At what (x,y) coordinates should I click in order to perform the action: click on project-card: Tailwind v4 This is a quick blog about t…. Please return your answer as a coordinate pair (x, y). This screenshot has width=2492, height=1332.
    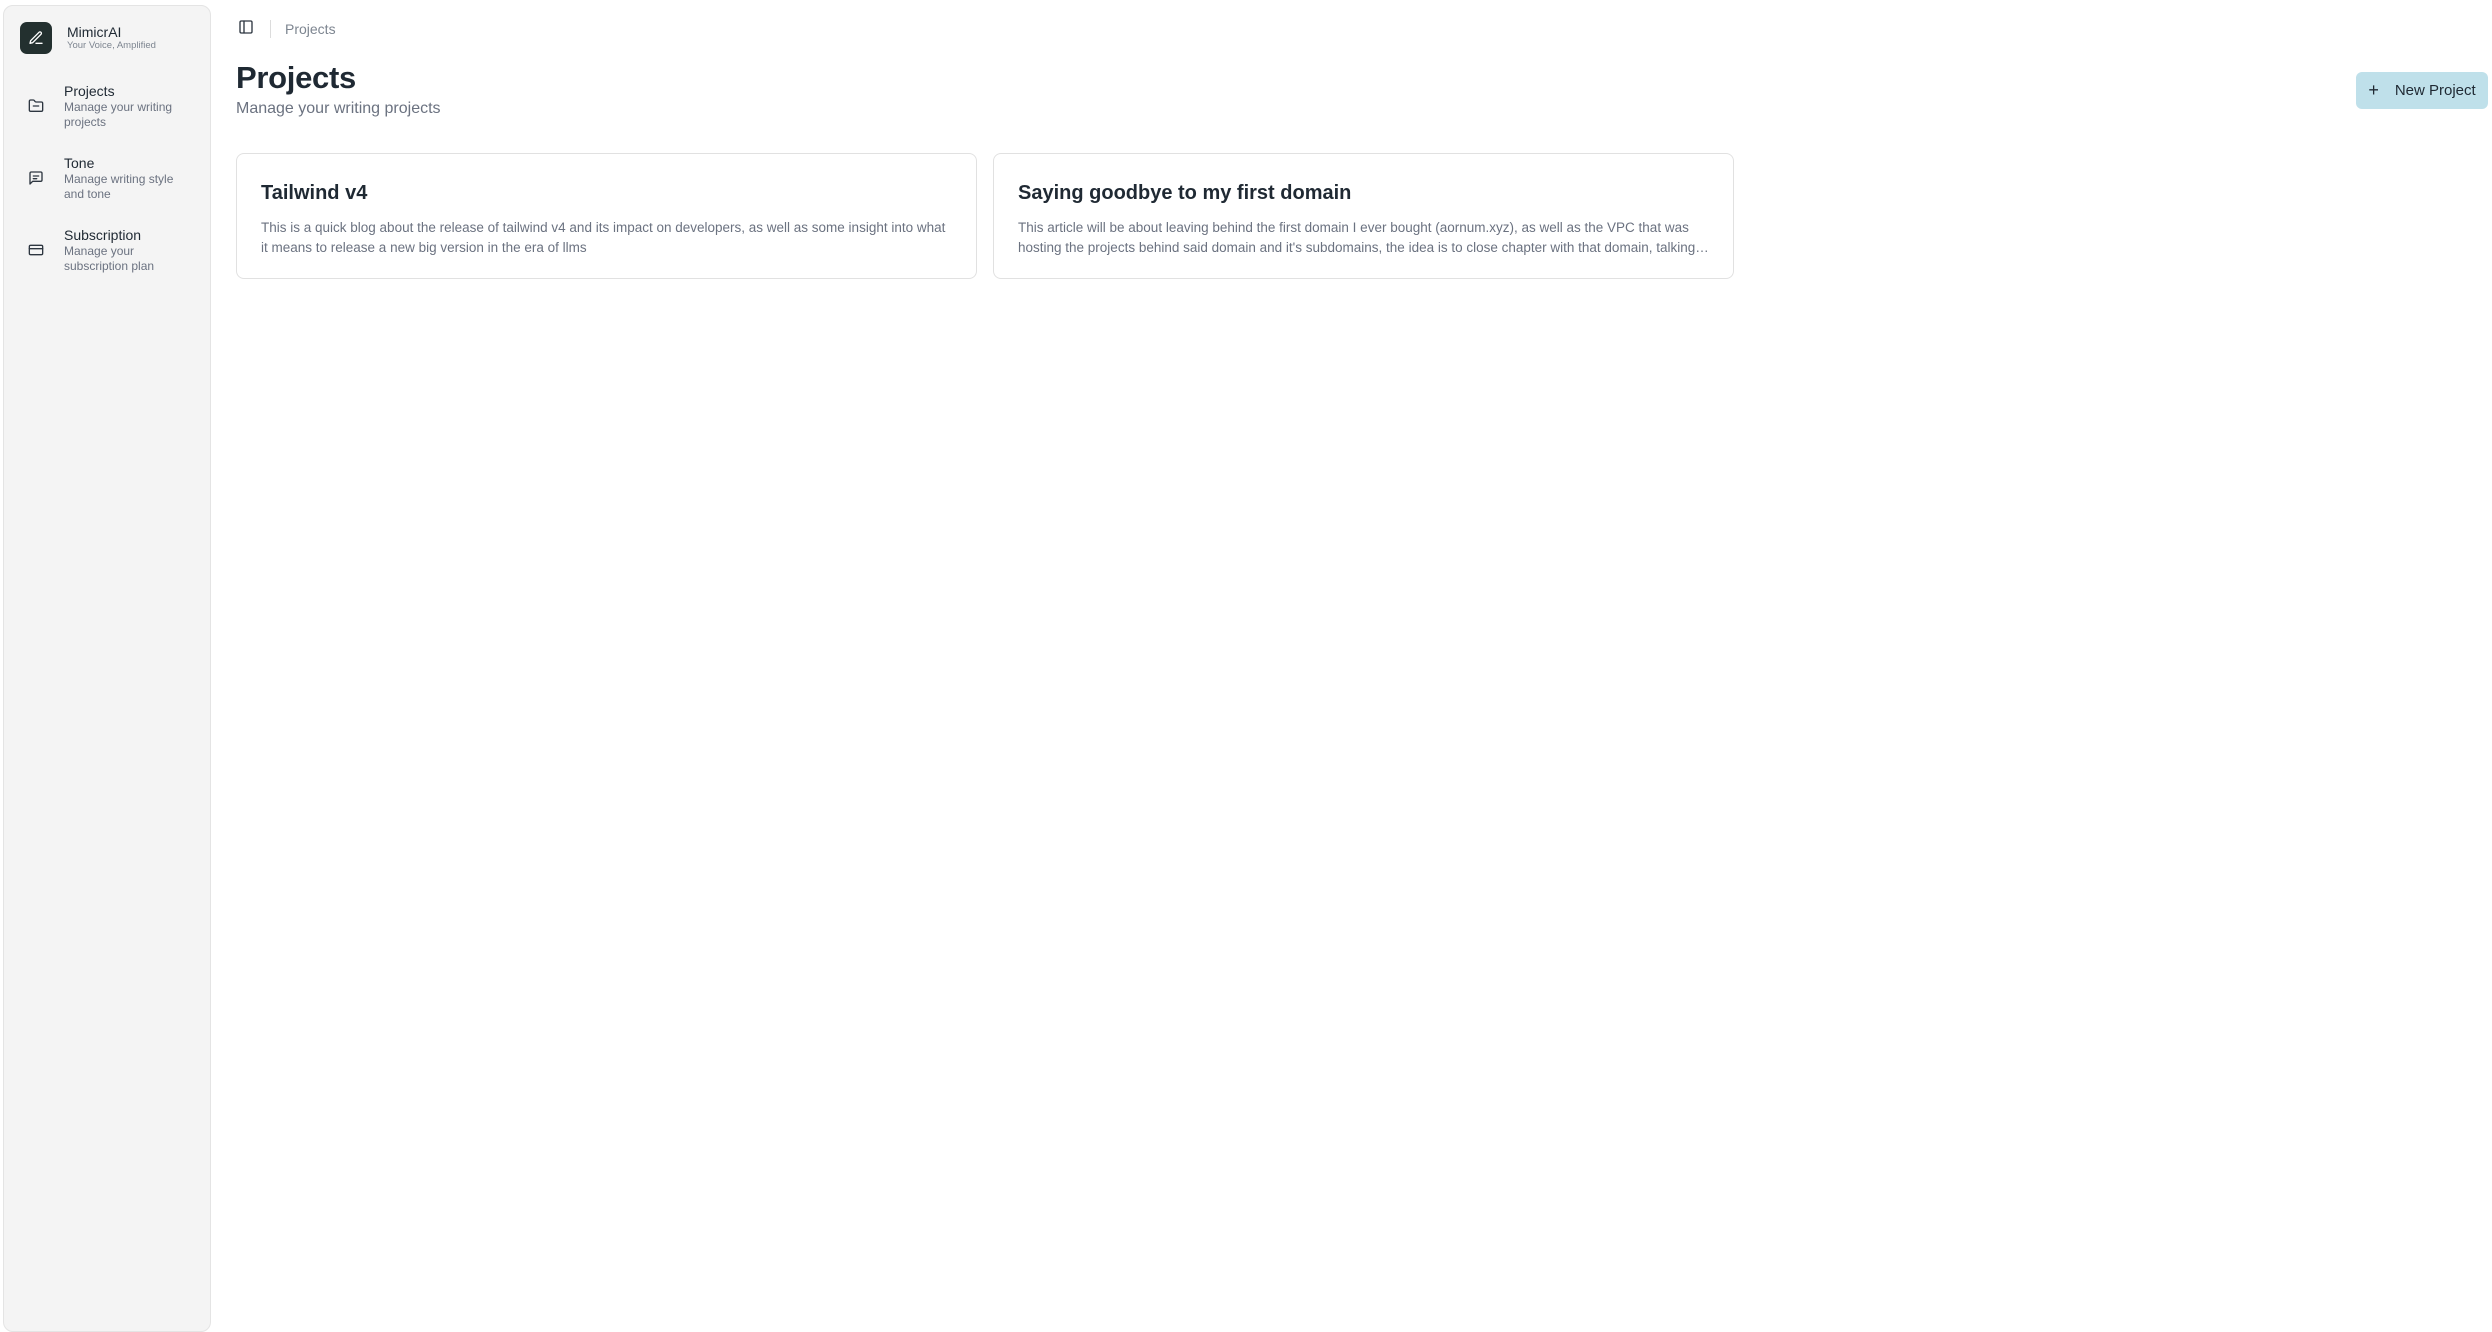
    Looking at the image, I should click on (606, 216).